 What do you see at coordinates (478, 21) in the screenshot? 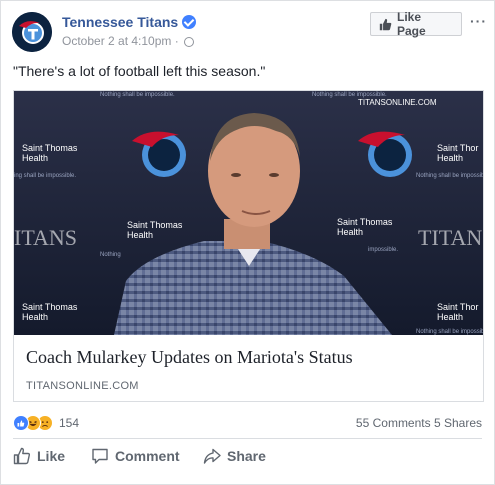
I see `more-options-button: ···` at bounding box center [478, 21].